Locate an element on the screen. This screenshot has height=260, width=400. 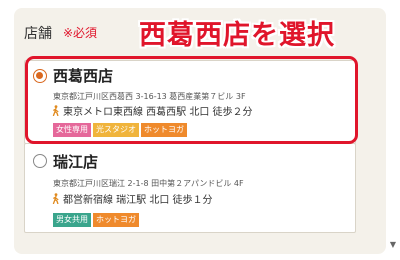
required-label: ※必須 is located at coordinates (80, 33).